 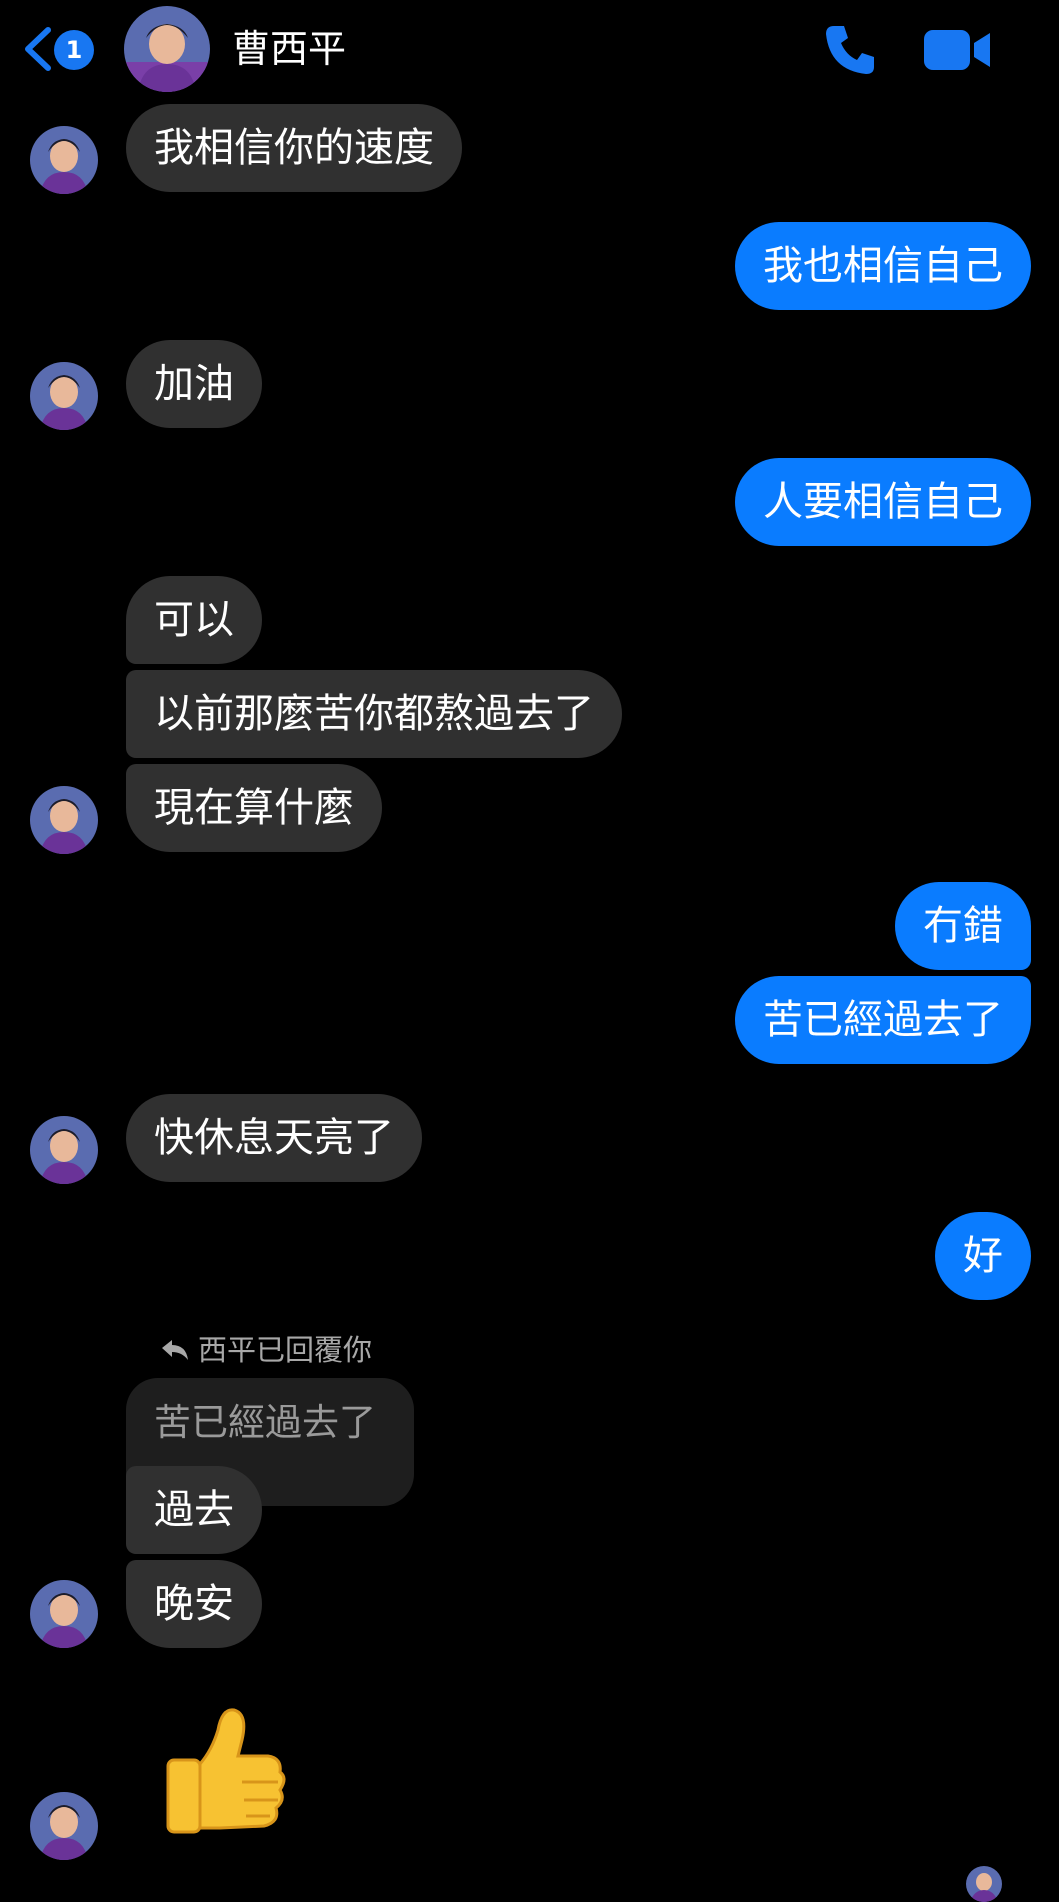 What do you see at coordinates (957, 50) in the screenshot?
I see `video-camera-icon` at bounding box center [957, 50].